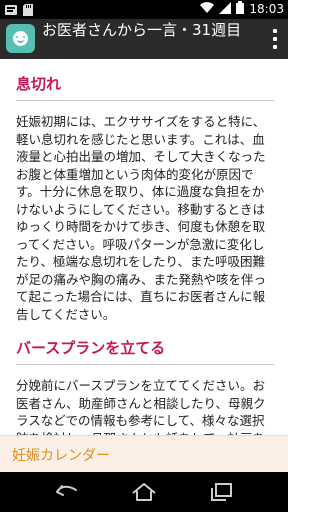 This screenshot has width=320, height=512. Describe the element at coordinates (221, 492) in the screenshot. I see `recent-apps-icon` at that location.